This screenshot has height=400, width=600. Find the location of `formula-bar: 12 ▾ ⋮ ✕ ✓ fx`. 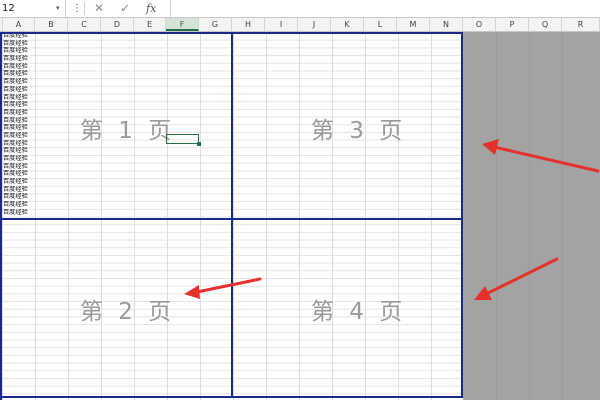

formula-bar: 12 ▾ ⋮ ✕ ✓ fx is located at coordinates (300, 9).